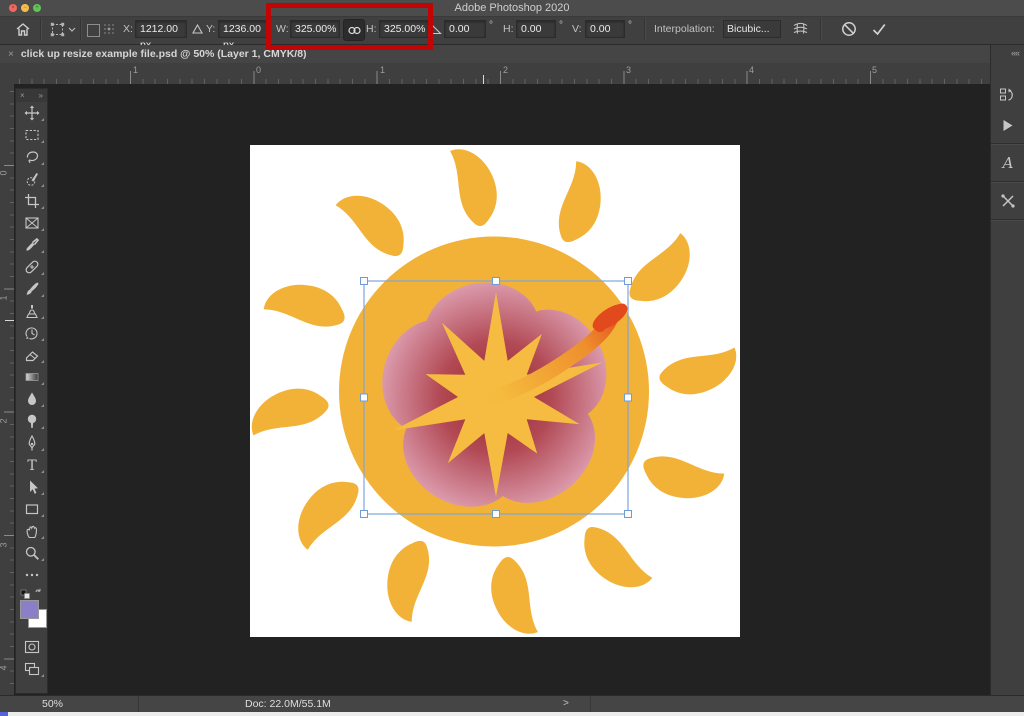 The image size is (1024, 716). What do you see at coordinates (605, 29) in the screenshot?
I see `v-skew-field: 0.00` at bounding box center [605, 29].